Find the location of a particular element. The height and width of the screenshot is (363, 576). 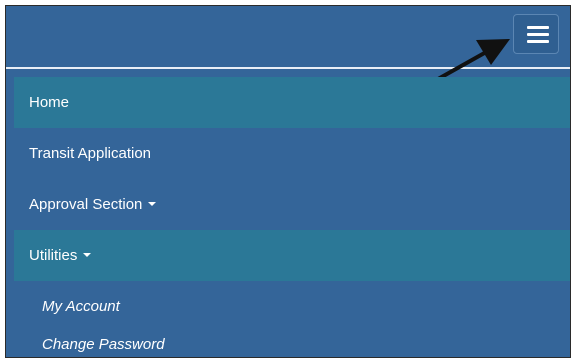

submenu-item-label: Change Password is located at coordinates (103, 344).